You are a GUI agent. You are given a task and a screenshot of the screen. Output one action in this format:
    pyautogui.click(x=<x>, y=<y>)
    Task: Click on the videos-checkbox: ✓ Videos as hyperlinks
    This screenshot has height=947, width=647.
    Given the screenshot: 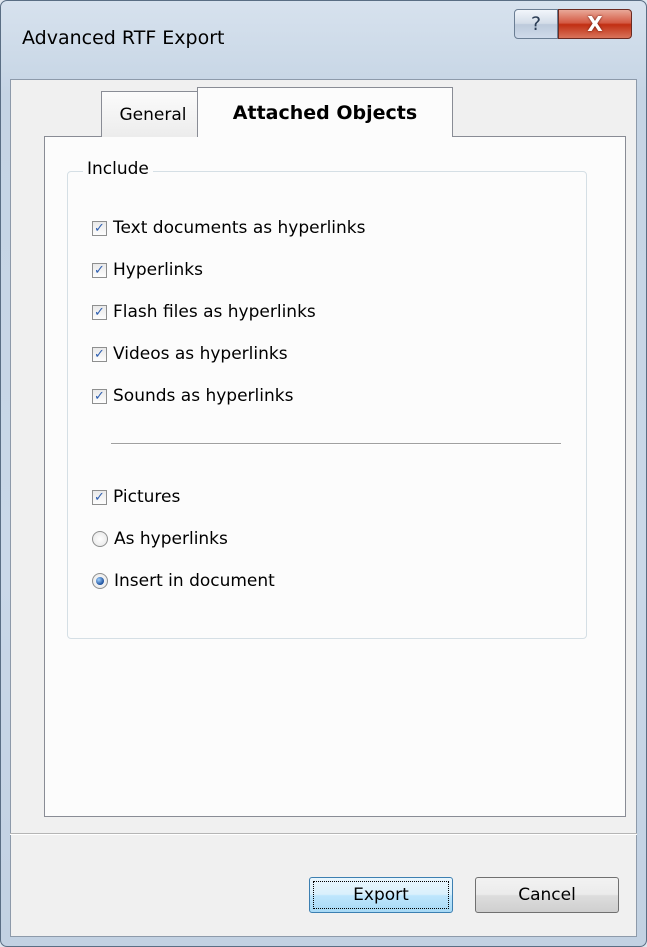 What is the action you would take?
    pyautogui.click(x=190, y=354)
    